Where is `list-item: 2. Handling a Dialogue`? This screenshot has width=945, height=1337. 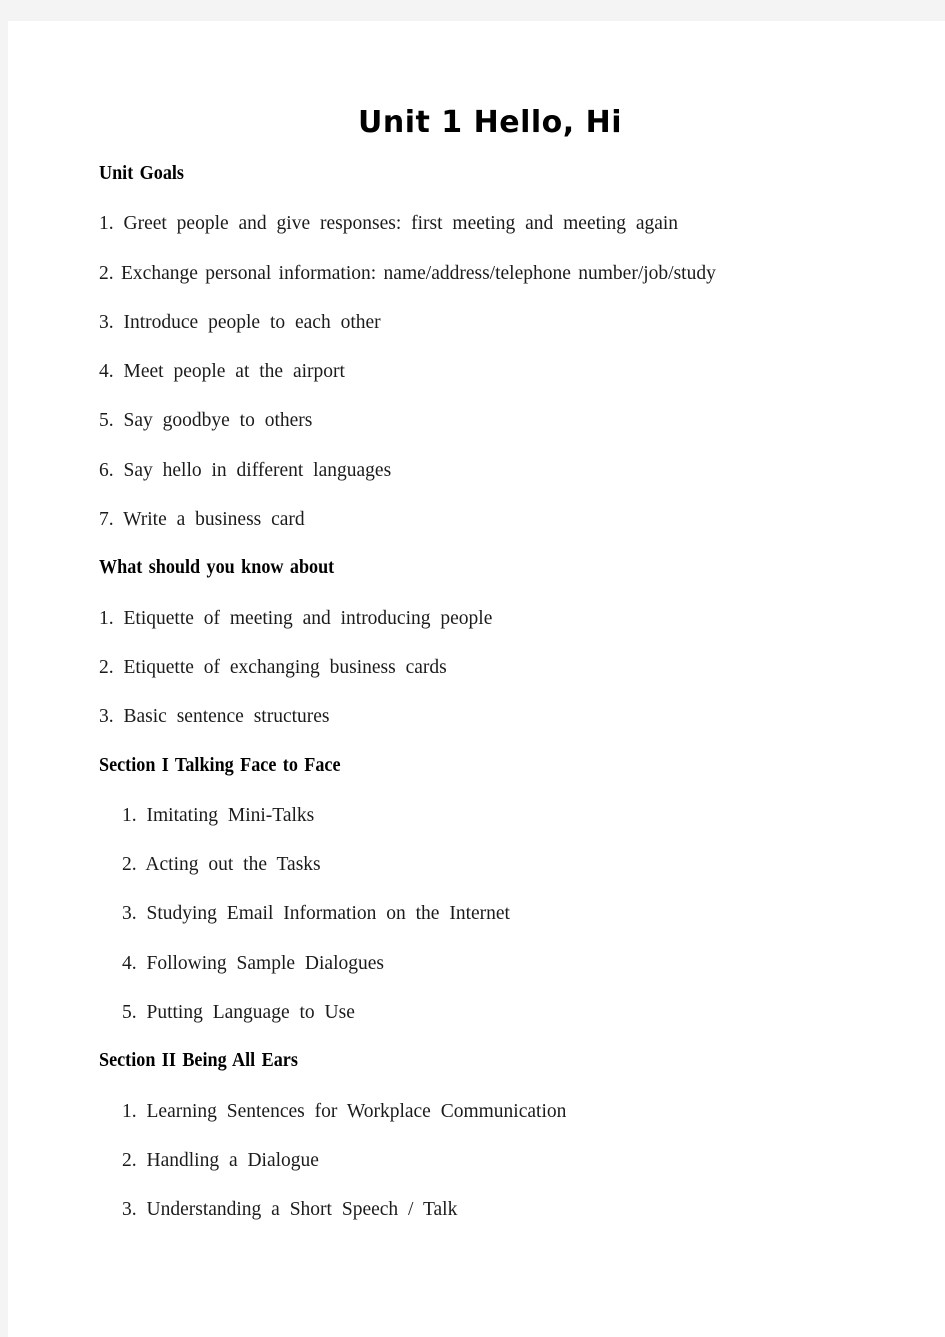
list-item: 2. Handling a Dialogue is located at coordinates (220, 1160).